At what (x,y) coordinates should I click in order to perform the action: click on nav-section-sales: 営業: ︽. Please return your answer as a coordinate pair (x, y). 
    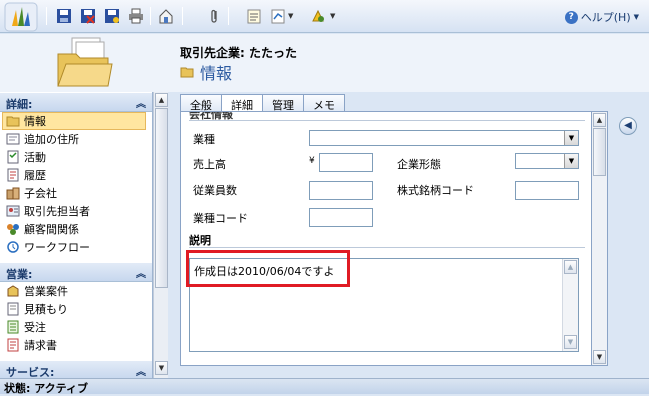
    Looking at the image, I should click on (76, 272).